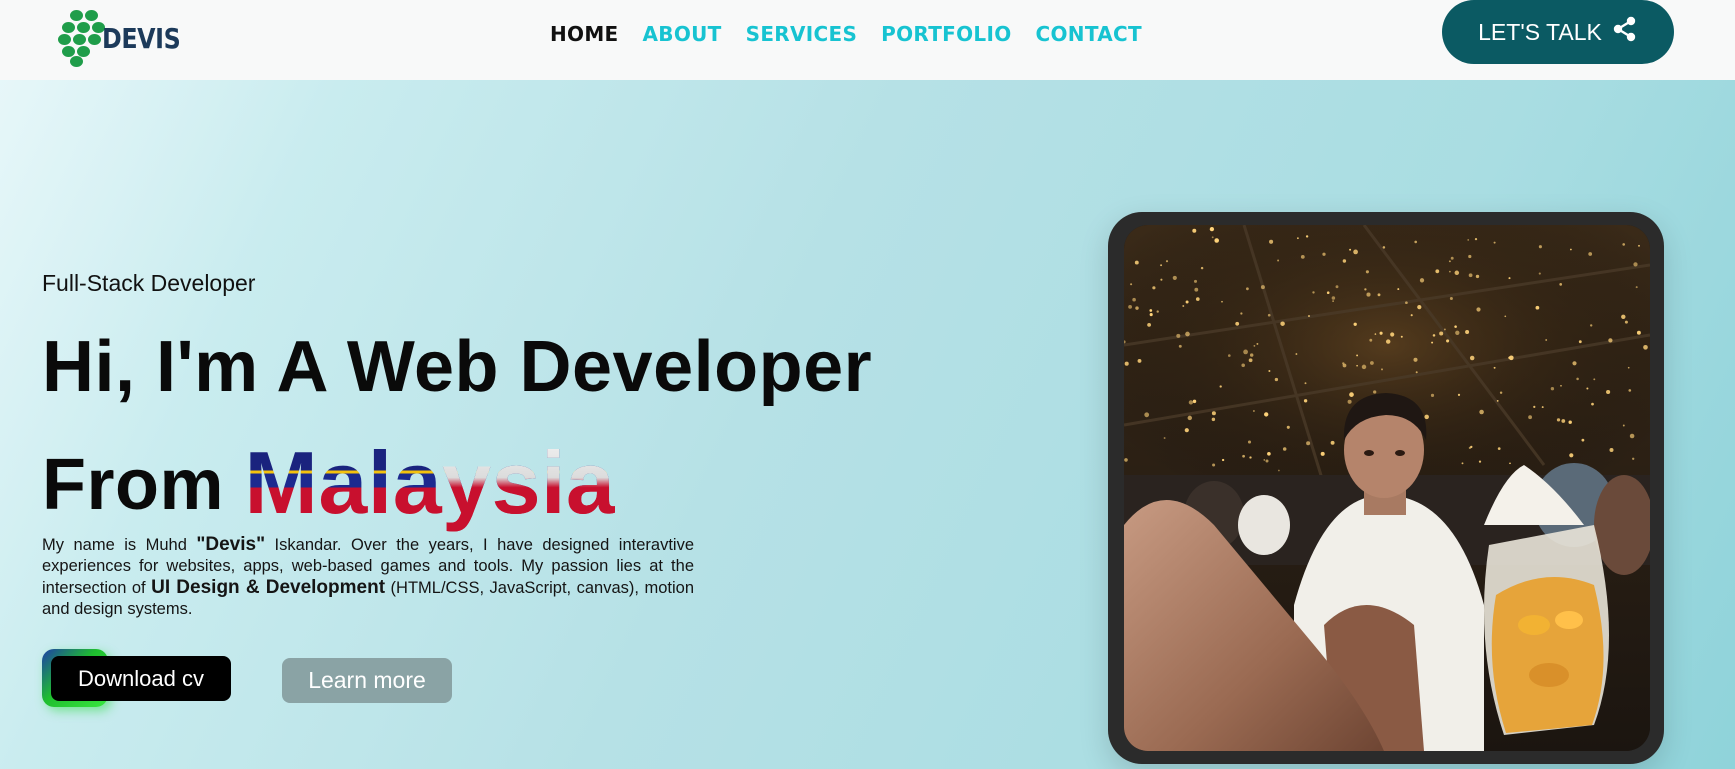  I want to click on bio-text-1: My name is Muhd, so click(119, 545).